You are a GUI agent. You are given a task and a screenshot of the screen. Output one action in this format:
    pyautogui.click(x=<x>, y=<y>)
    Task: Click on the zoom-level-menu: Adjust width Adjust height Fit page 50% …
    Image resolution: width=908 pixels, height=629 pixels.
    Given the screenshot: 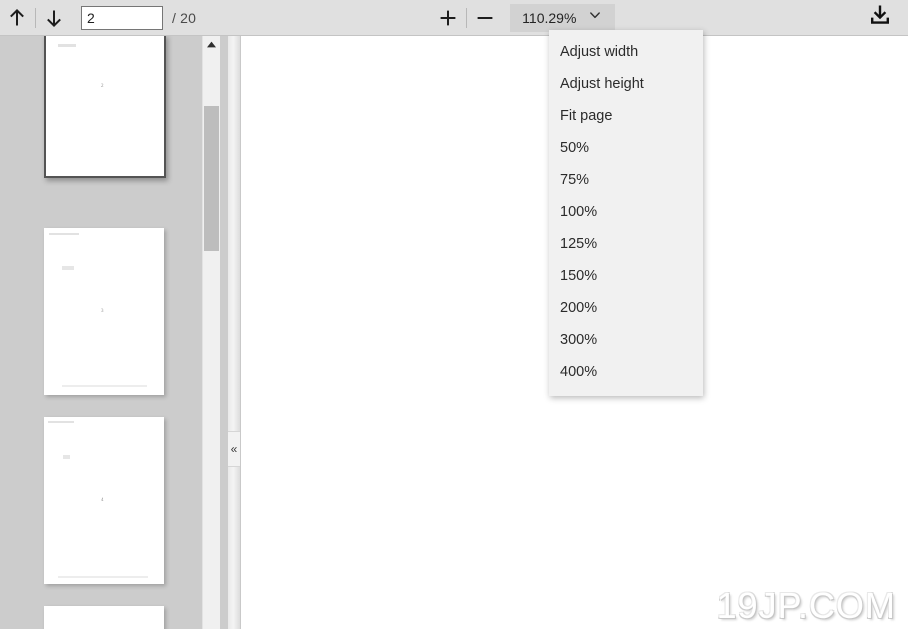 What is the action you would take?
    pyautogui.click(x=626, y=213)
    